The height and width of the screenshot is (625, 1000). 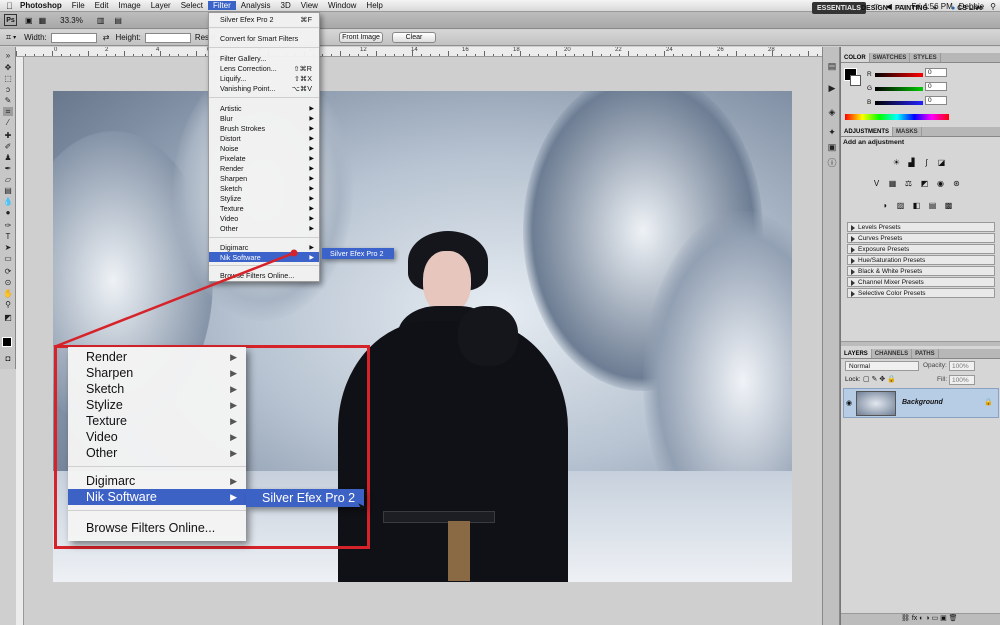 I want to click on red-slider, so click(x=899, y=75).